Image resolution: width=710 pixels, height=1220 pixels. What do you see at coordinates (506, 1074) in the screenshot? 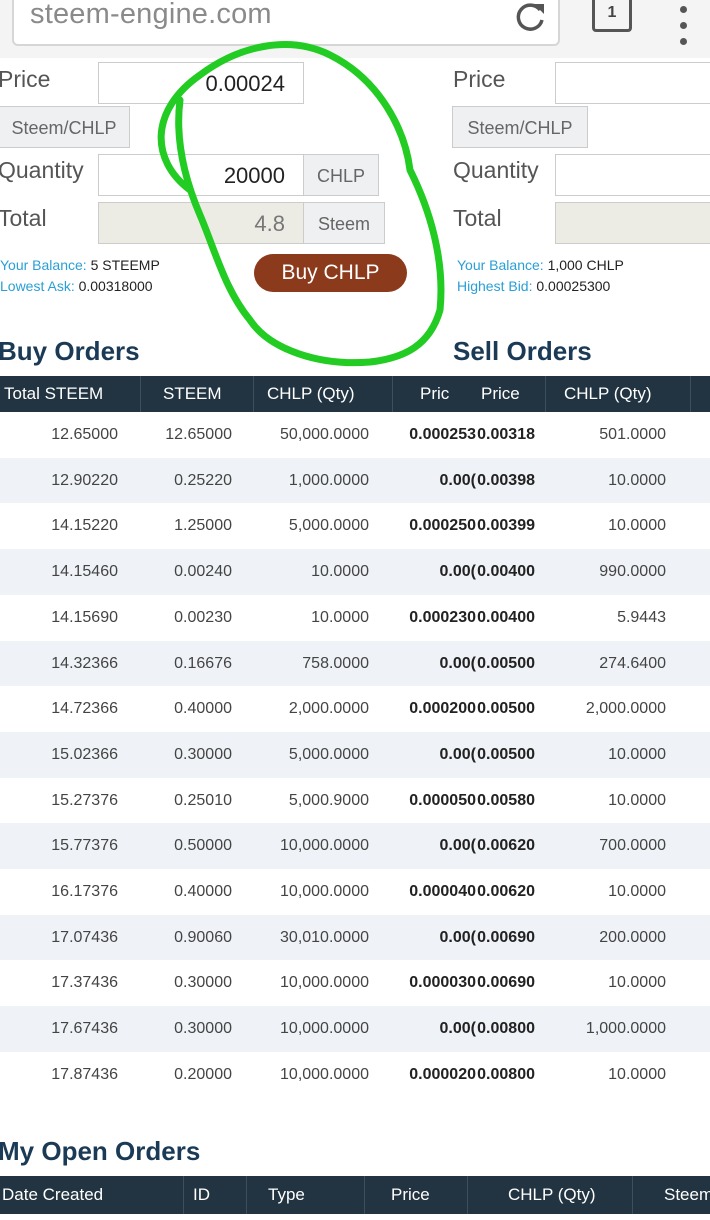
I see `cell-sell-price: 0.00800` at bounding box center [506, 1074].